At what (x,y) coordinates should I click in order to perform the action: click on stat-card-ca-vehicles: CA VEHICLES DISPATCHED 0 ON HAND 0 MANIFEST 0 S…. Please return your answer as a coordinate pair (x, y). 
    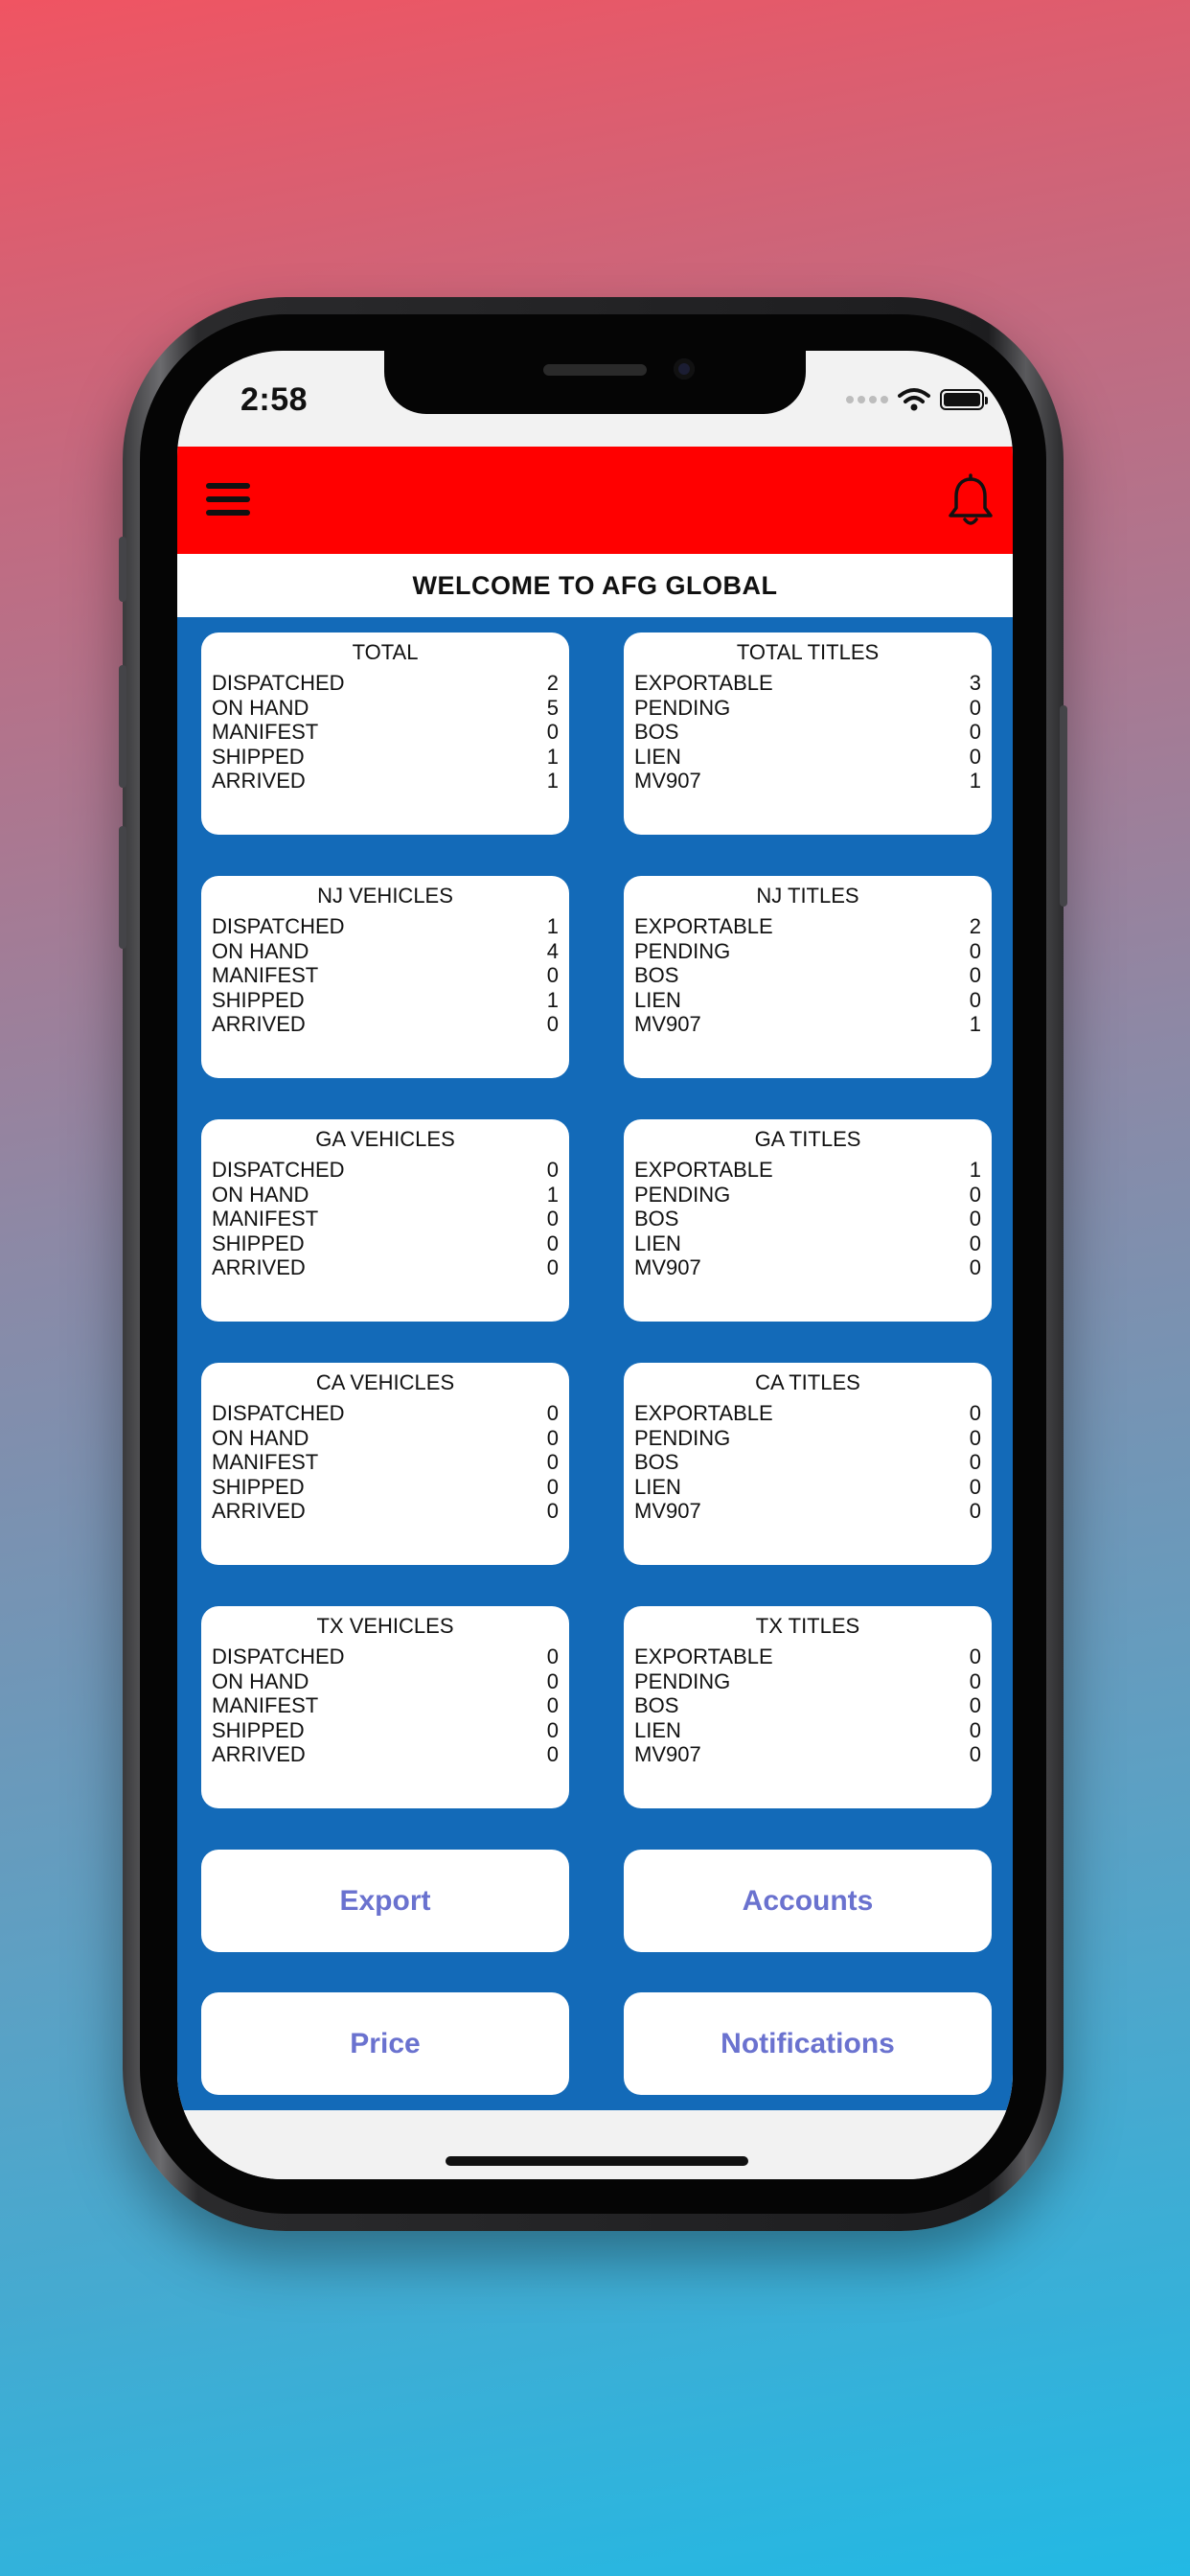
    Looking at the image, I should click on (385, 1464).